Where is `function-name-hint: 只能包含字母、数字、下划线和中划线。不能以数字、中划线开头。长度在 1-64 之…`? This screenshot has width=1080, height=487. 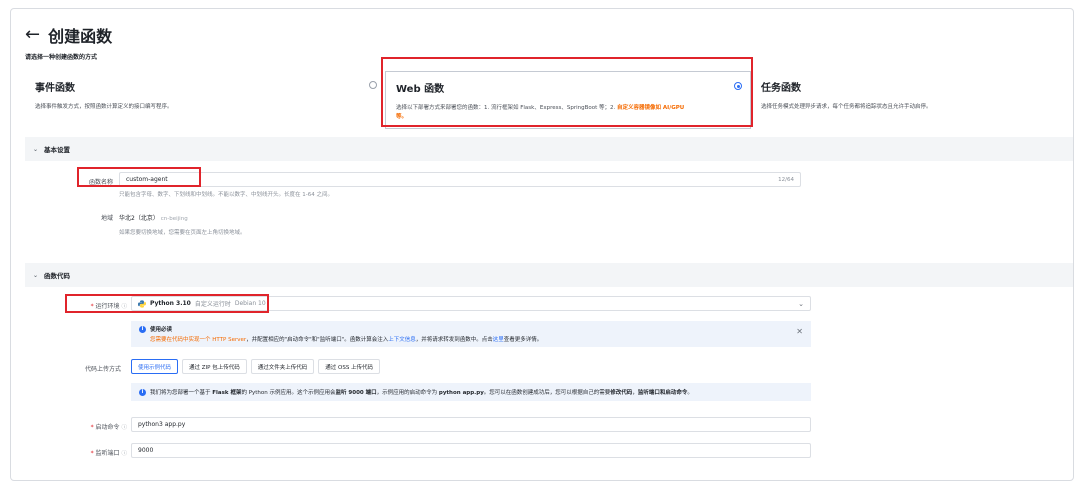 function-name-hint: 只能包含字母、数字、下划线和中划线。不能以数字、中划线开头。长度在 1-64 之… is located at coordinates (226, 195).